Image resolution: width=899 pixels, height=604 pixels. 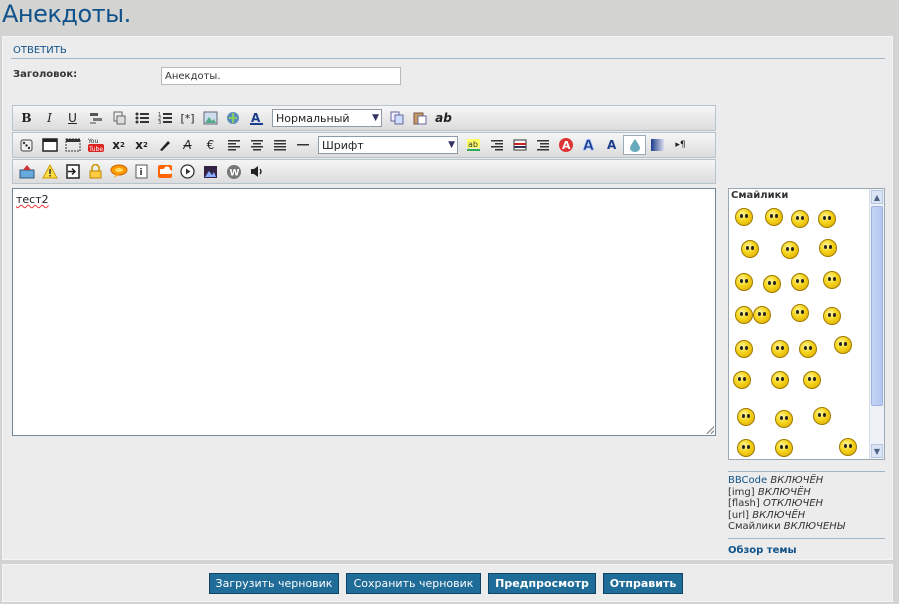 I want to click on divider, so click(x=448, y=58).